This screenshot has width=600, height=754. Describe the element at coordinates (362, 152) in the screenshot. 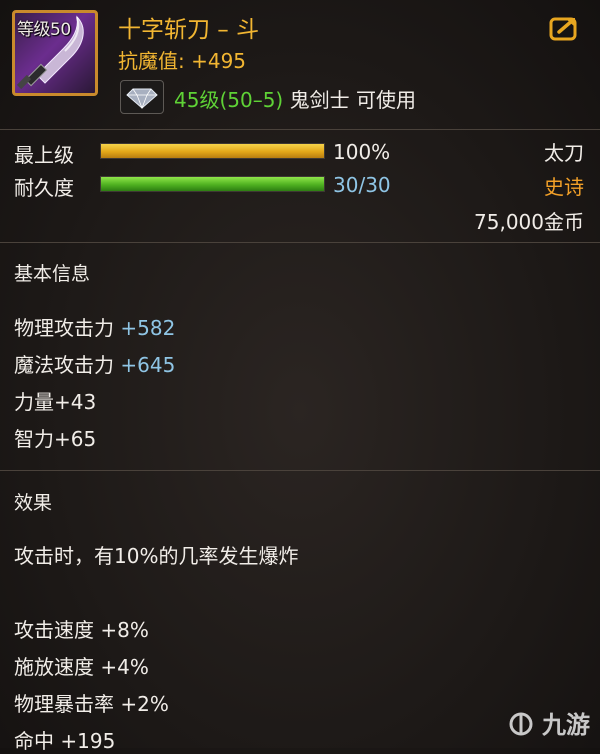

I see `grade-value: 100%` at that location.